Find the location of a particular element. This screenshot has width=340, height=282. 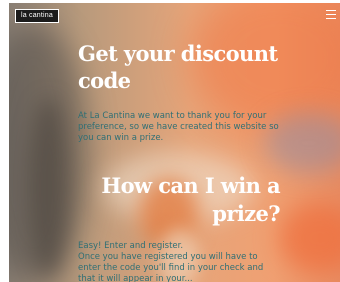

page-title: Get your discount code is located at coordinates (178, 67).